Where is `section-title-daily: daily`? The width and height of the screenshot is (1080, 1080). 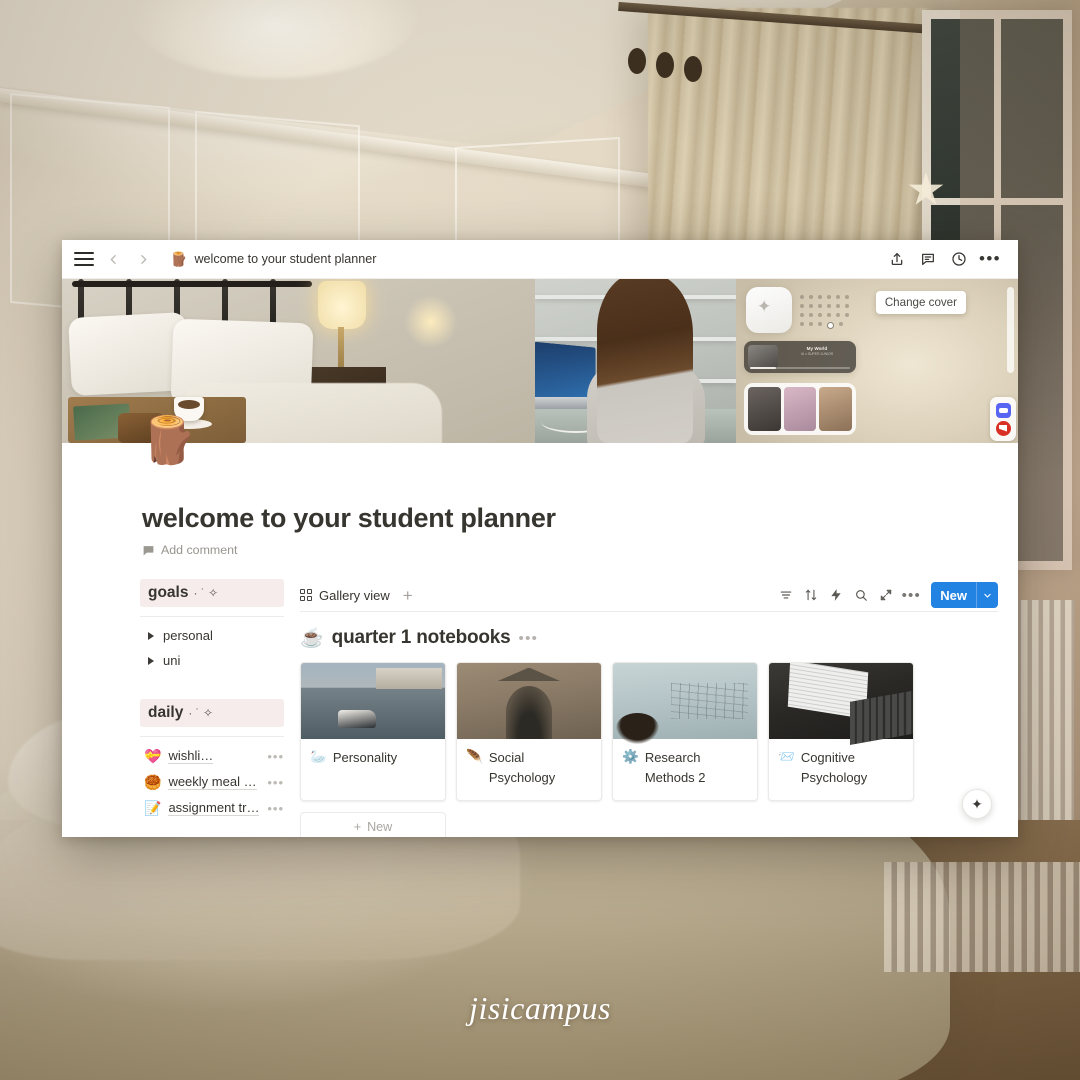 section-title-daily: daily is located at coordinates (166, 712).